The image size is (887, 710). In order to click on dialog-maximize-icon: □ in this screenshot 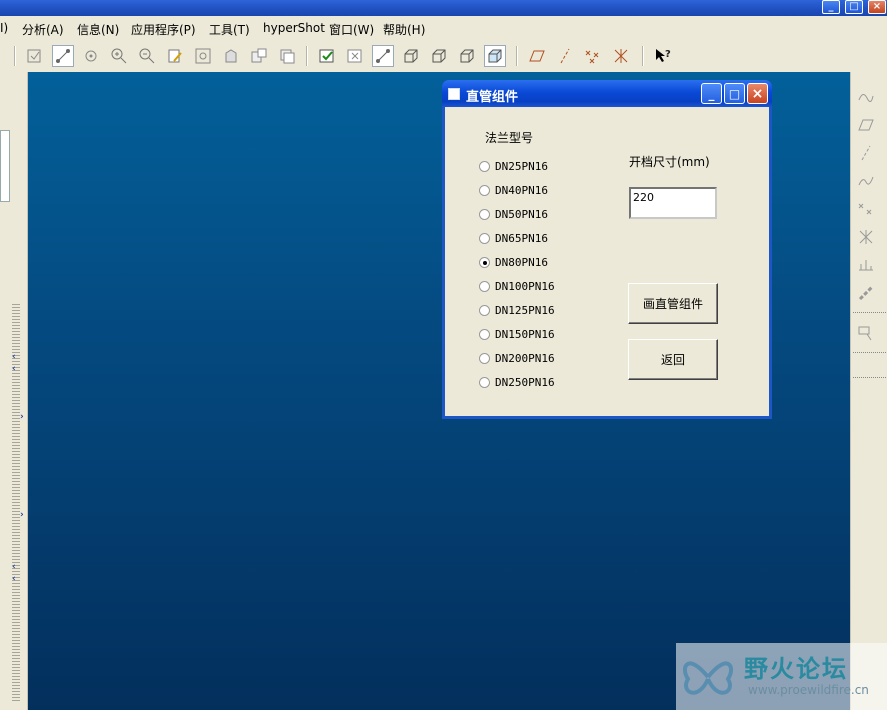, I will do `click(734, 93)`.